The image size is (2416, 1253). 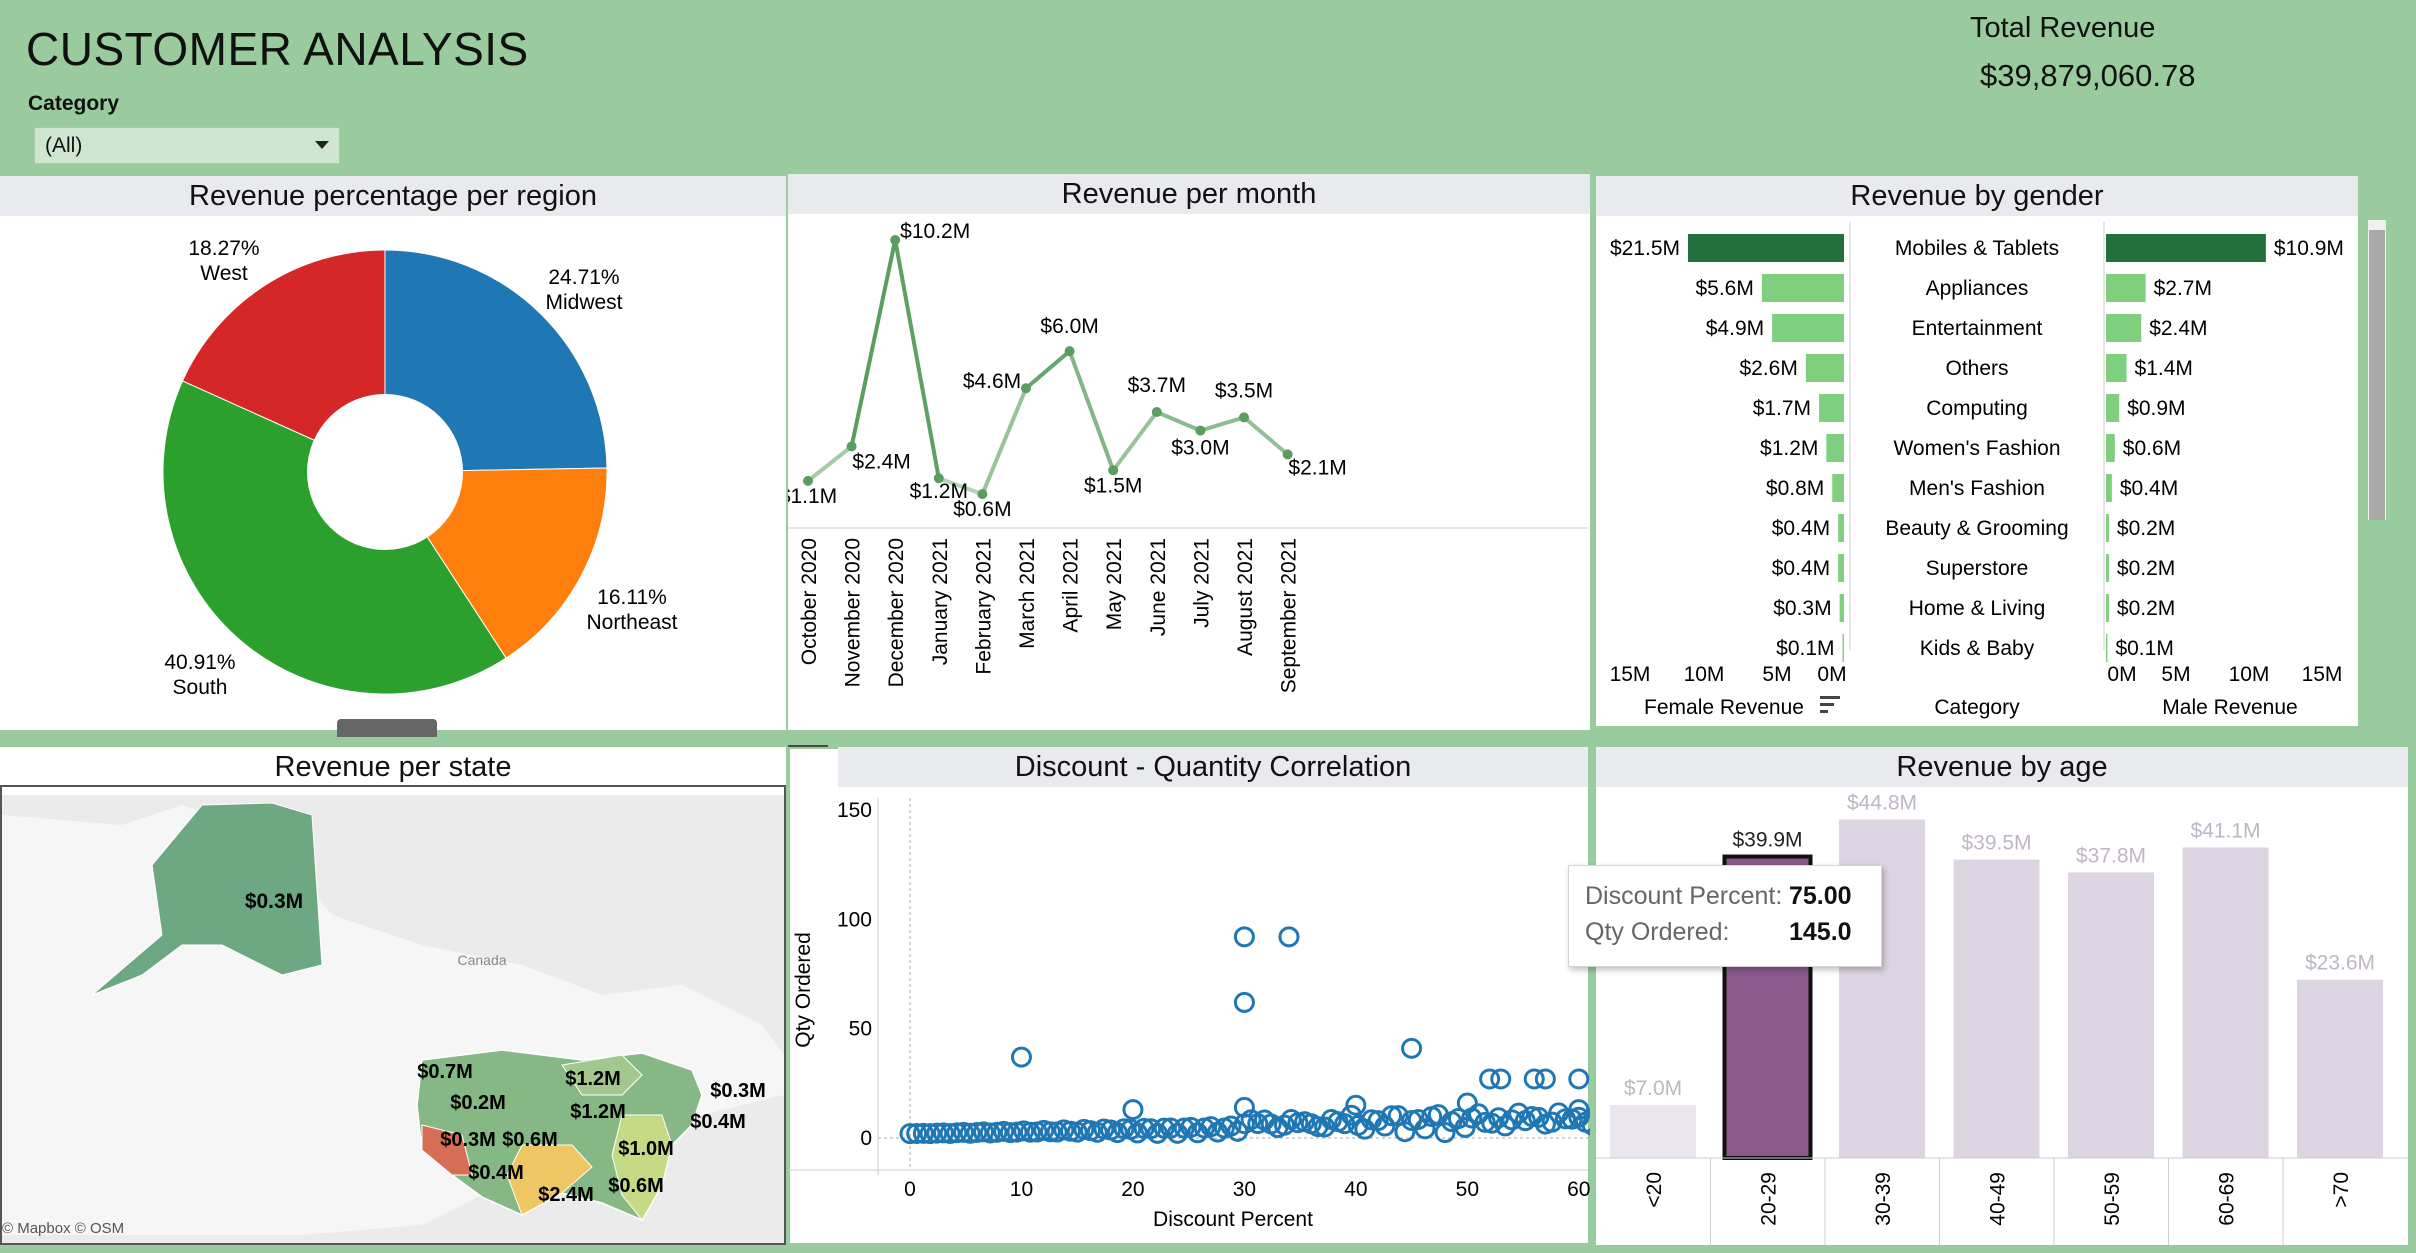 What do you see at coordinates (1735, 328) in the screenshot?
I see `female-value-label: $4.9M` at bounding box center [1735, 328].